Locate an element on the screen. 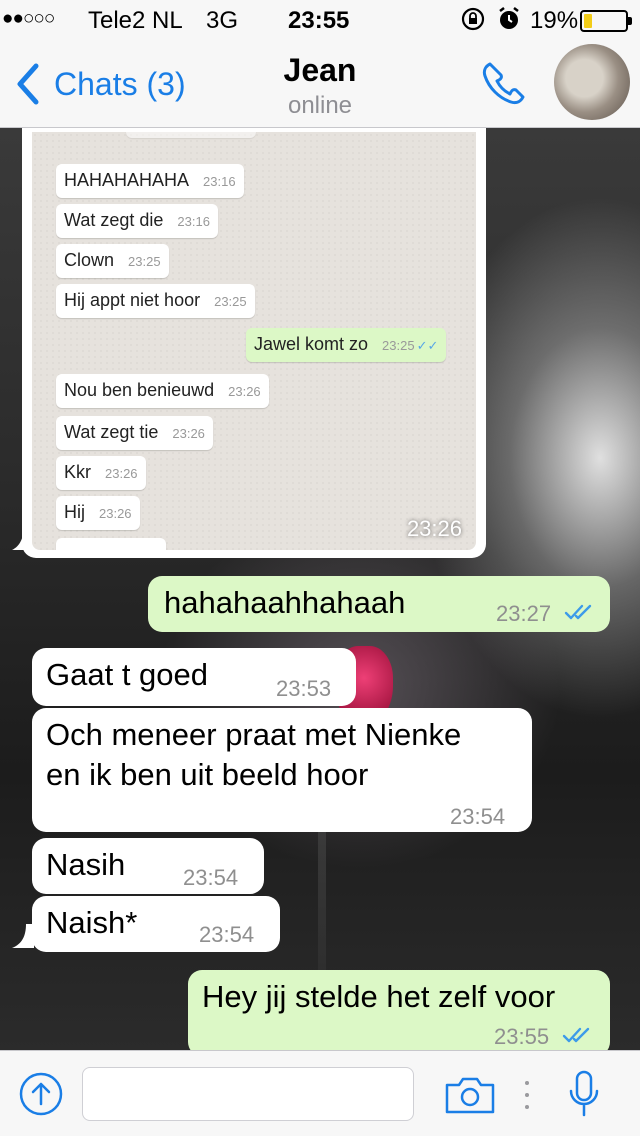 The height and width of the screenshot is (1136, 640). message-text: Och meneer praat met Nienke is located at coordinates (254, 734).